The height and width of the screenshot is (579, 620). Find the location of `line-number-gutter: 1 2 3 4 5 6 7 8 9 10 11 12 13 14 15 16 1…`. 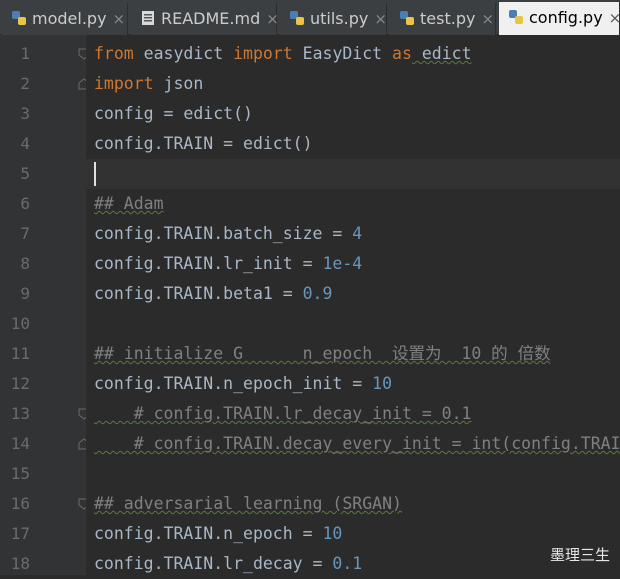

line-number-gutter: 1 2 3 4 5 6 7 8 9 10 11 12 13 14 15 16 1… is located at coordinates (43, 305).